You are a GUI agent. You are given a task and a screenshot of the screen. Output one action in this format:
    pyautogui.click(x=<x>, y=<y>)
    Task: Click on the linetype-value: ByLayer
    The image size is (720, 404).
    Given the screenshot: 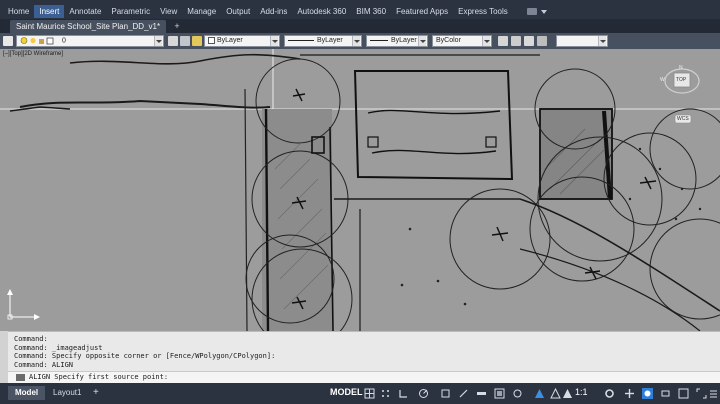 What is the action you would take?
    pyautogui.click(x=330, y=40)
    